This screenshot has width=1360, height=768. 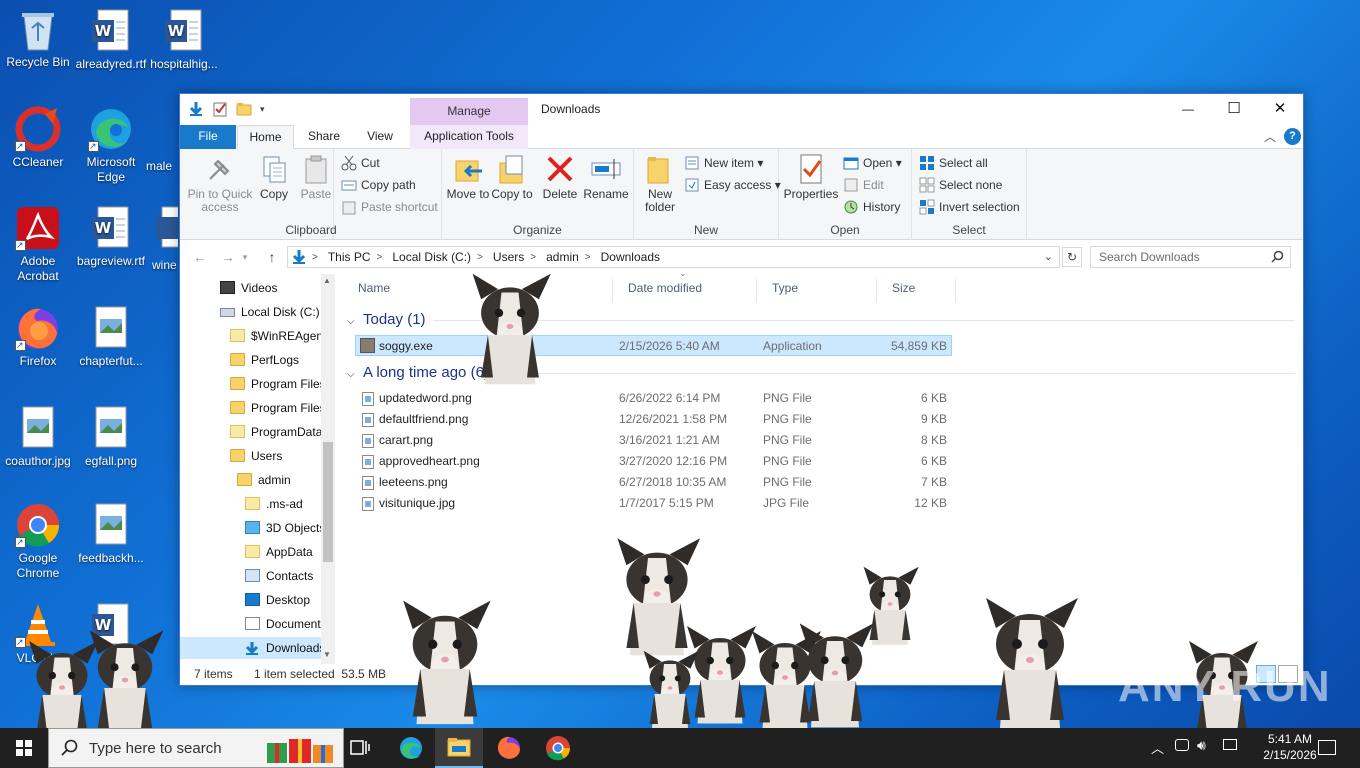 I want to click on address-dropdown-chevron-icon: ⌄, so click(x=1048, y=256).